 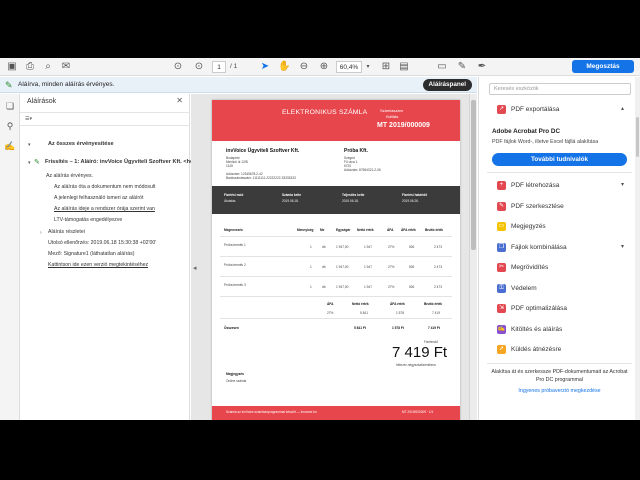 What do you see at coordinates (433, 304) in the screenshot?
I see `summary-header: Bruttó érték` at bounding box center [433, 304].